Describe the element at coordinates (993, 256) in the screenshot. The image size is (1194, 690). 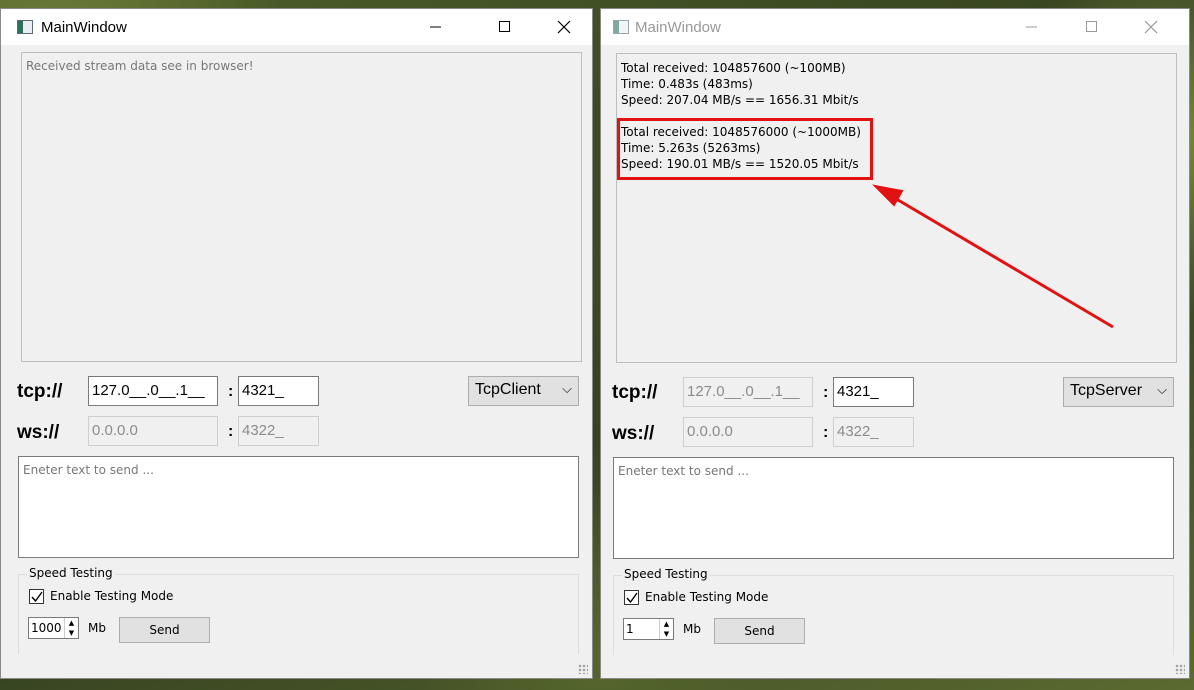
I see `annotation-arrow-icon` at that location.